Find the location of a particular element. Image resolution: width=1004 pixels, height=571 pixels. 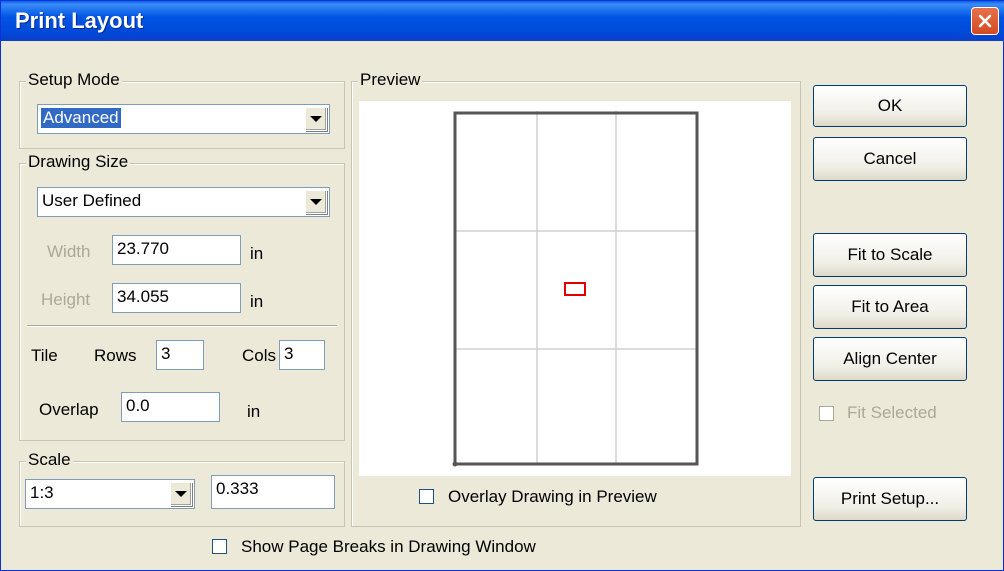

width-unit: in is located at coordinates (257, 253).